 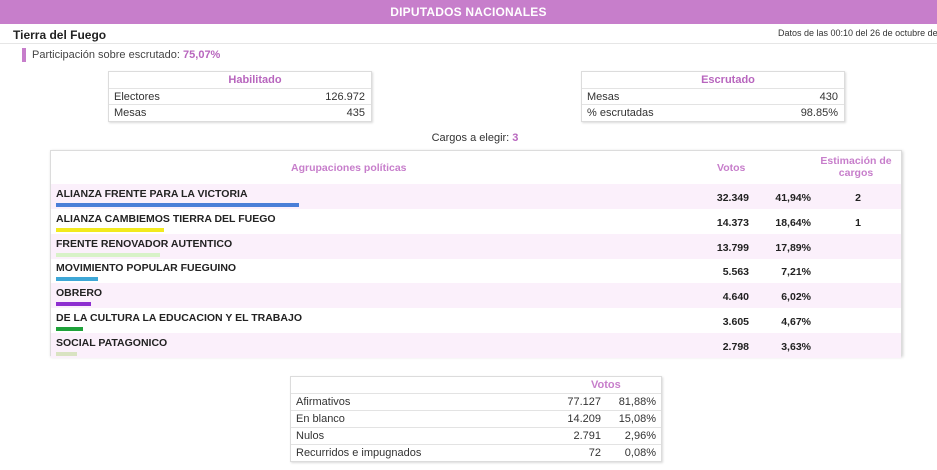 I want to click on votes-summary-title: Votos, so click(x=606, y=385).